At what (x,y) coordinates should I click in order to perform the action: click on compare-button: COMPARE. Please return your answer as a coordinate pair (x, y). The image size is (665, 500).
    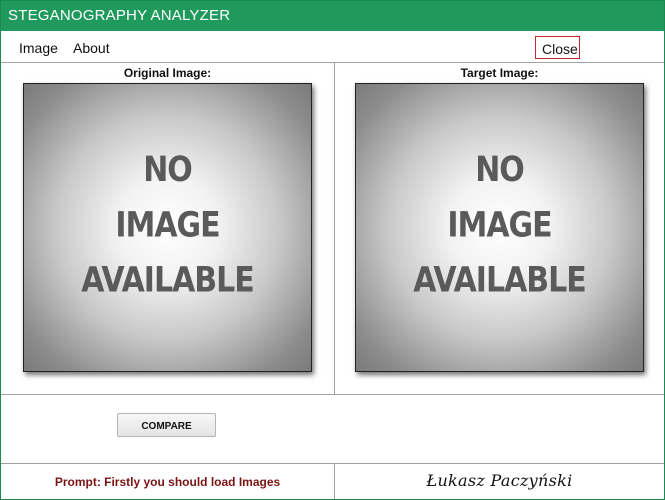
    Looking at the image, I should click on (166, 425).